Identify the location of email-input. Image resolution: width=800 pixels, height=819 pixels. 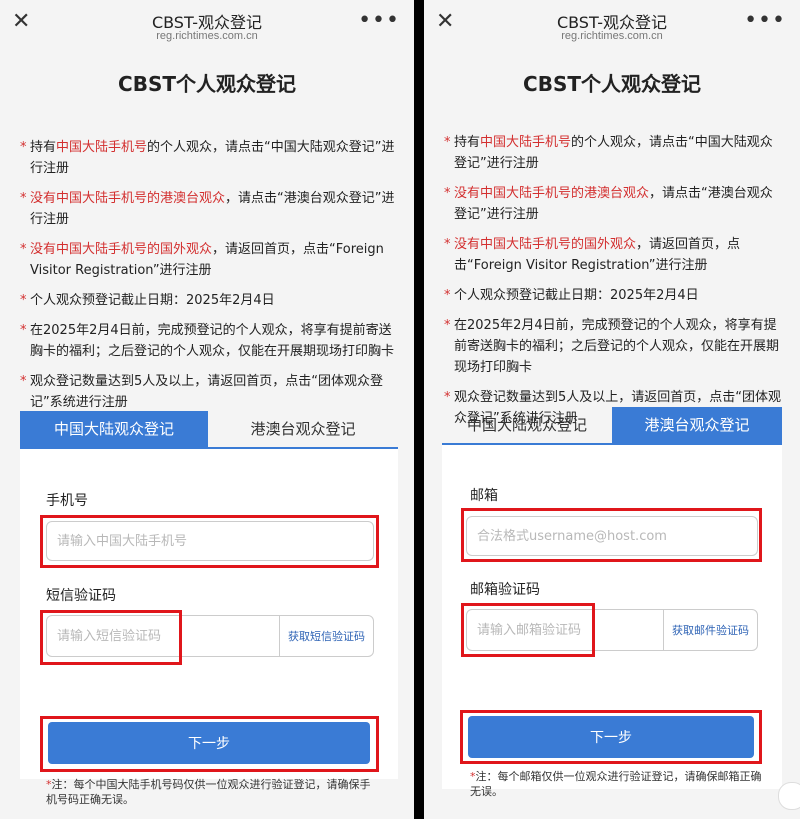
(612, 536).